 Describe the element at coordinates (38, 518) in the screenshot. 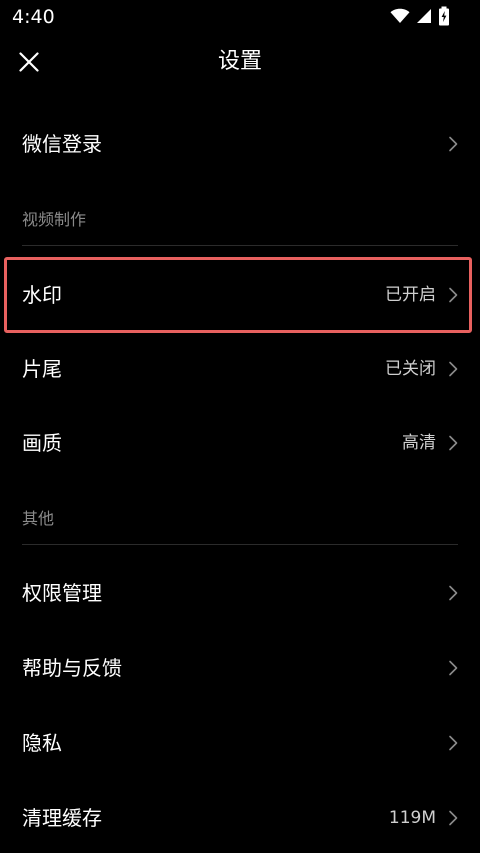

I see `section-header-other: 其他` at that location.